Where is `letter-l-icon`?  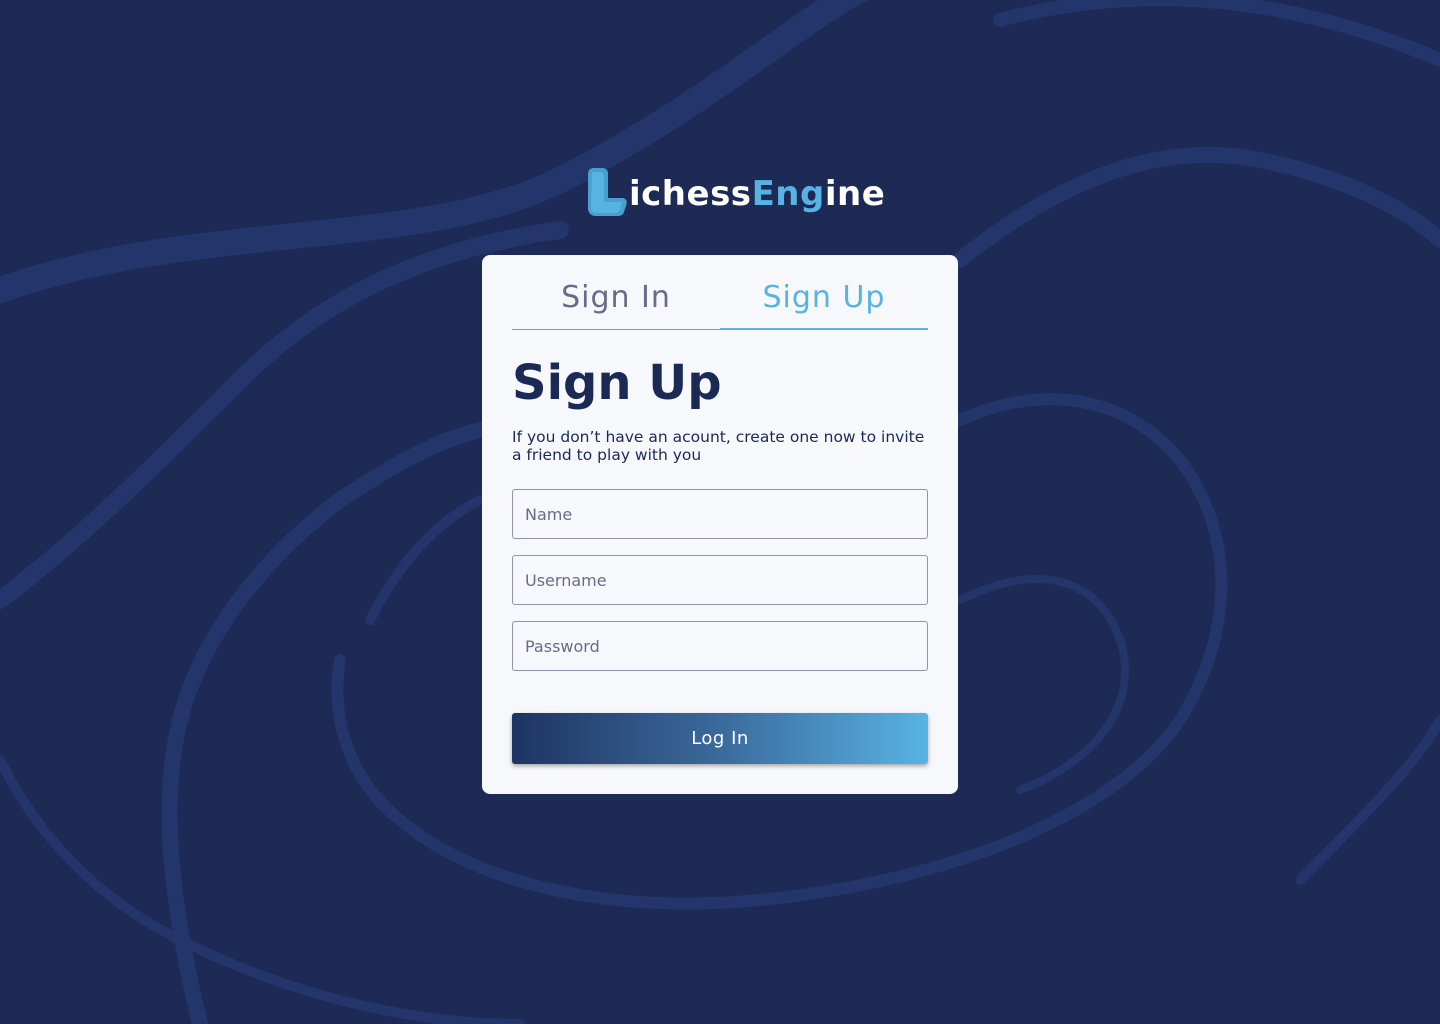
letter-l-icon is located at coordinates (608, 192).